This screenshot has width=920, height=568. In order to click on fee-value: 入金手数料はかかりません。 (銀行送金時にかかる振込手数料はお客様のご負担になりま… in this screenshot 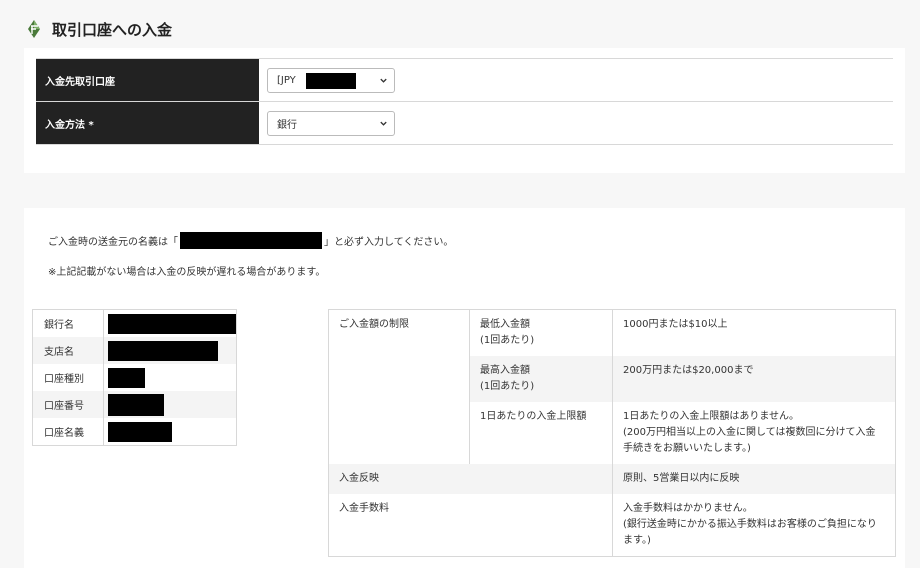, I will do `click(750, 524)`.